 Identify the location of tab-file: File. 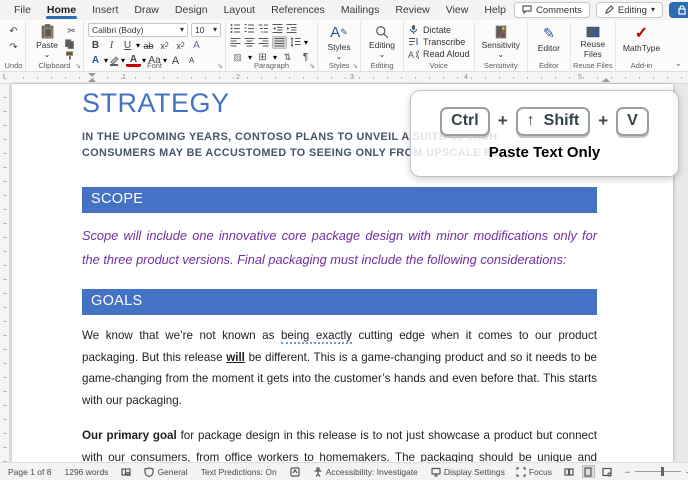
(22, 10).